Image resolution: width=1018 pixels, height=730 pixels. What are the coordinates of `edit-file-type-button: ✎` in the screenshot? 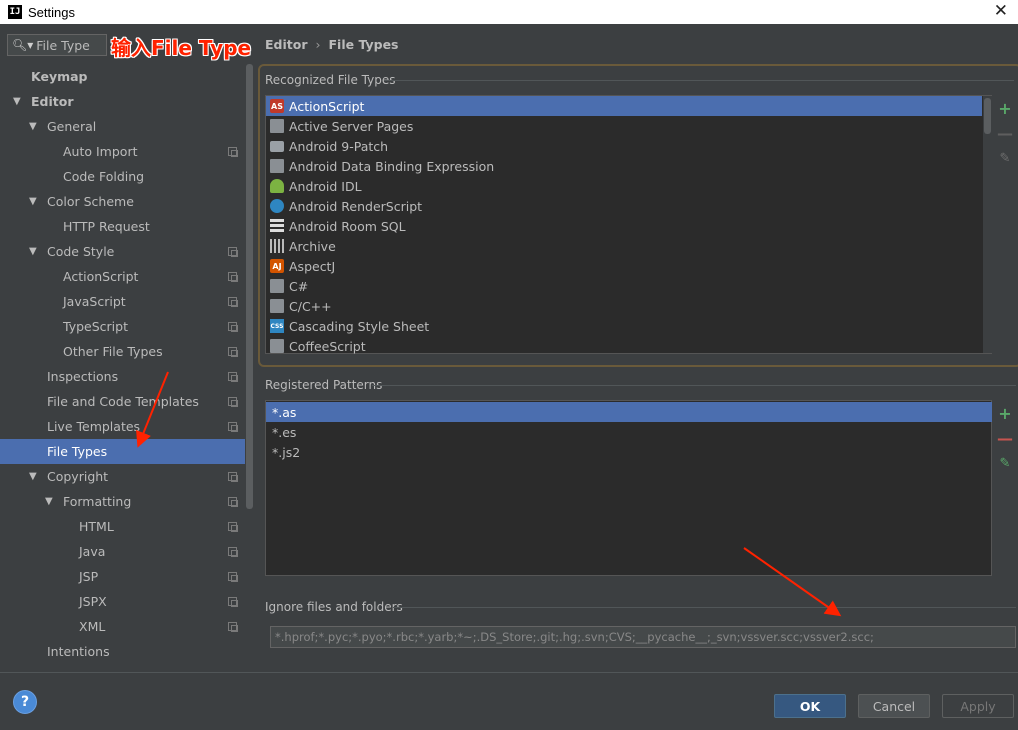 It's located at (1005, 158).